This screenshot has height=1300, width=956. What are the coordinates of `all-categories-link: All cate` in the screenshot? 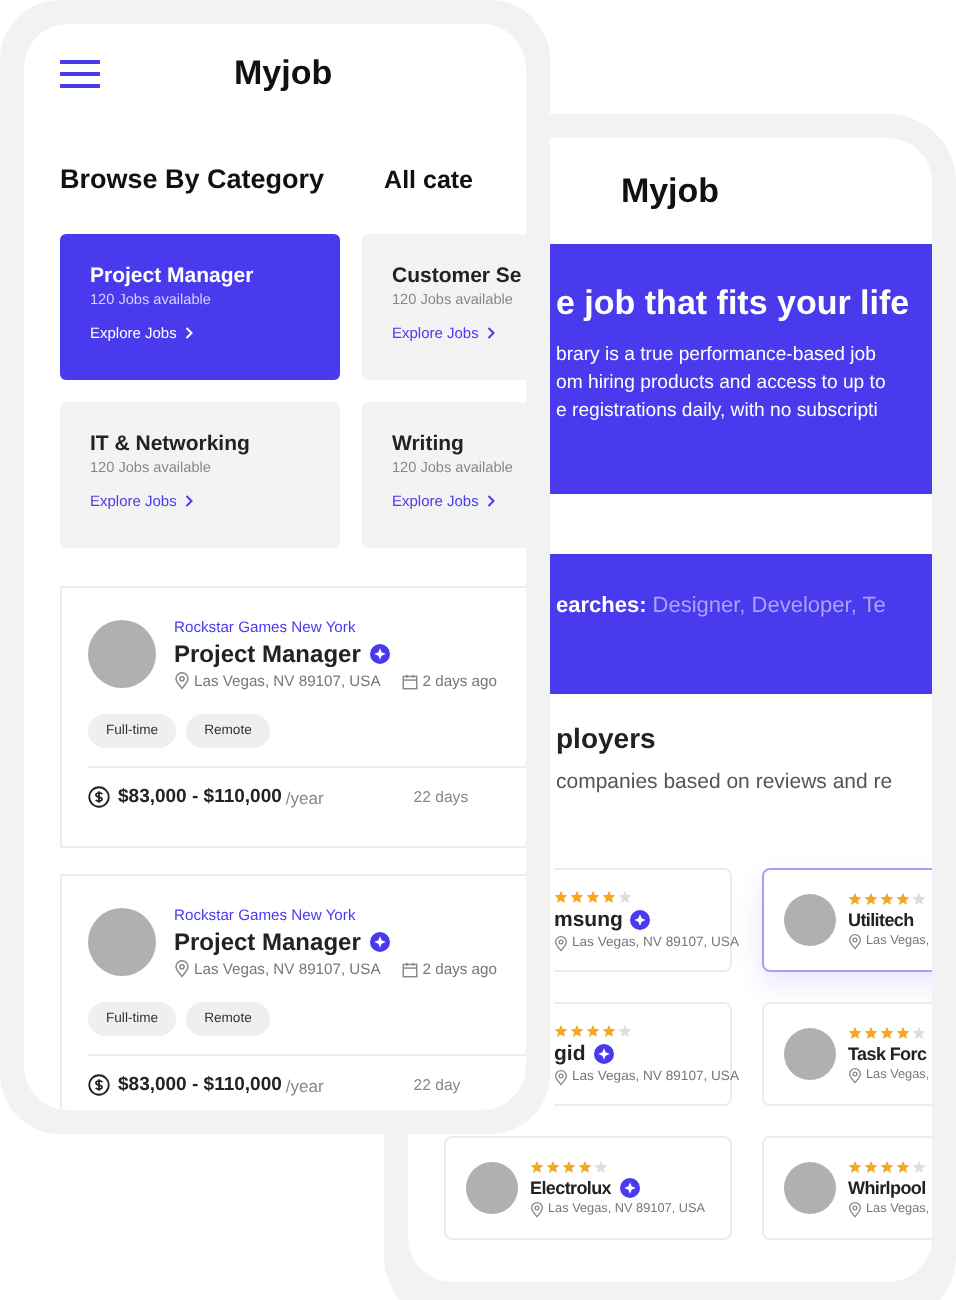 It's located at (429, 179).